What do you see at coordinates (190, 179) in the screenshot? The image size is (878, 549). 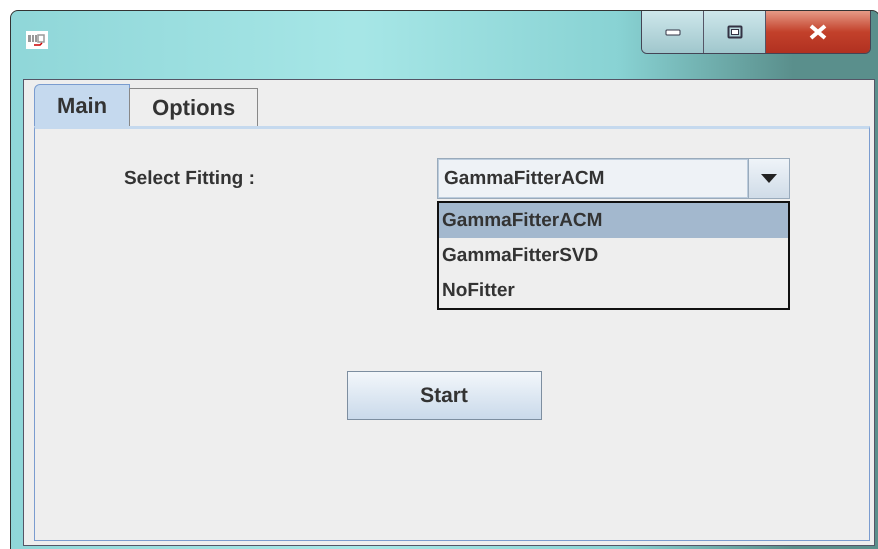 I see `field-label: Select Fitting :` at bounding box center [190, 179].